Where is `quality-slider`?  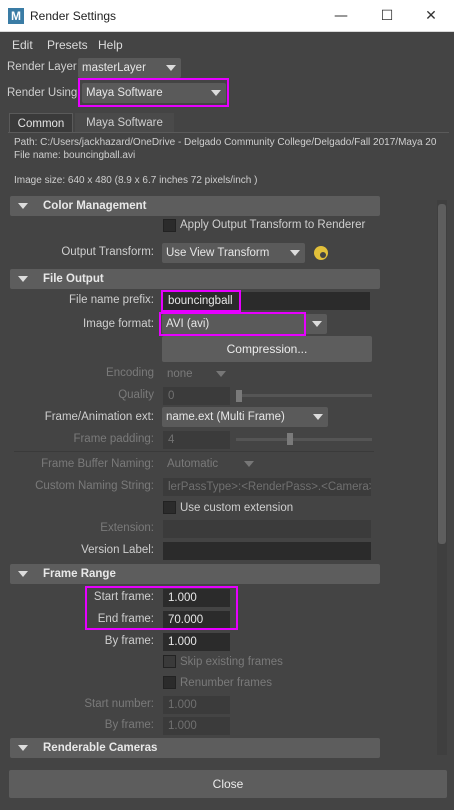
quality-slider is located at coordinates (304, 395).